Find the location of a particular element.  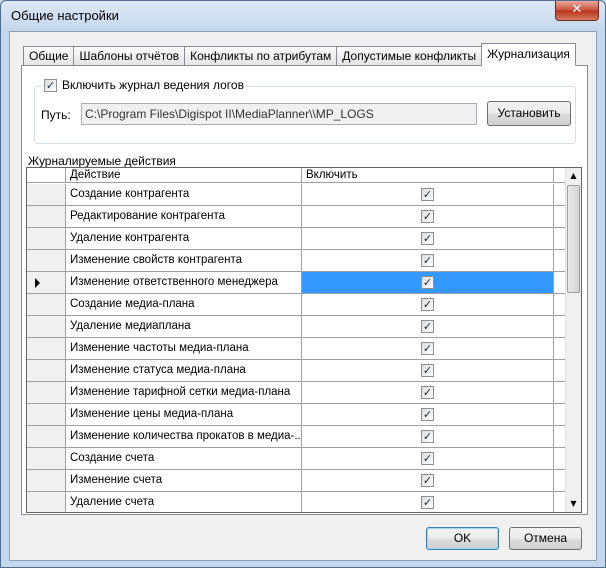

action-cell: Удаление медиаплана is located at coordinates (184, 326).